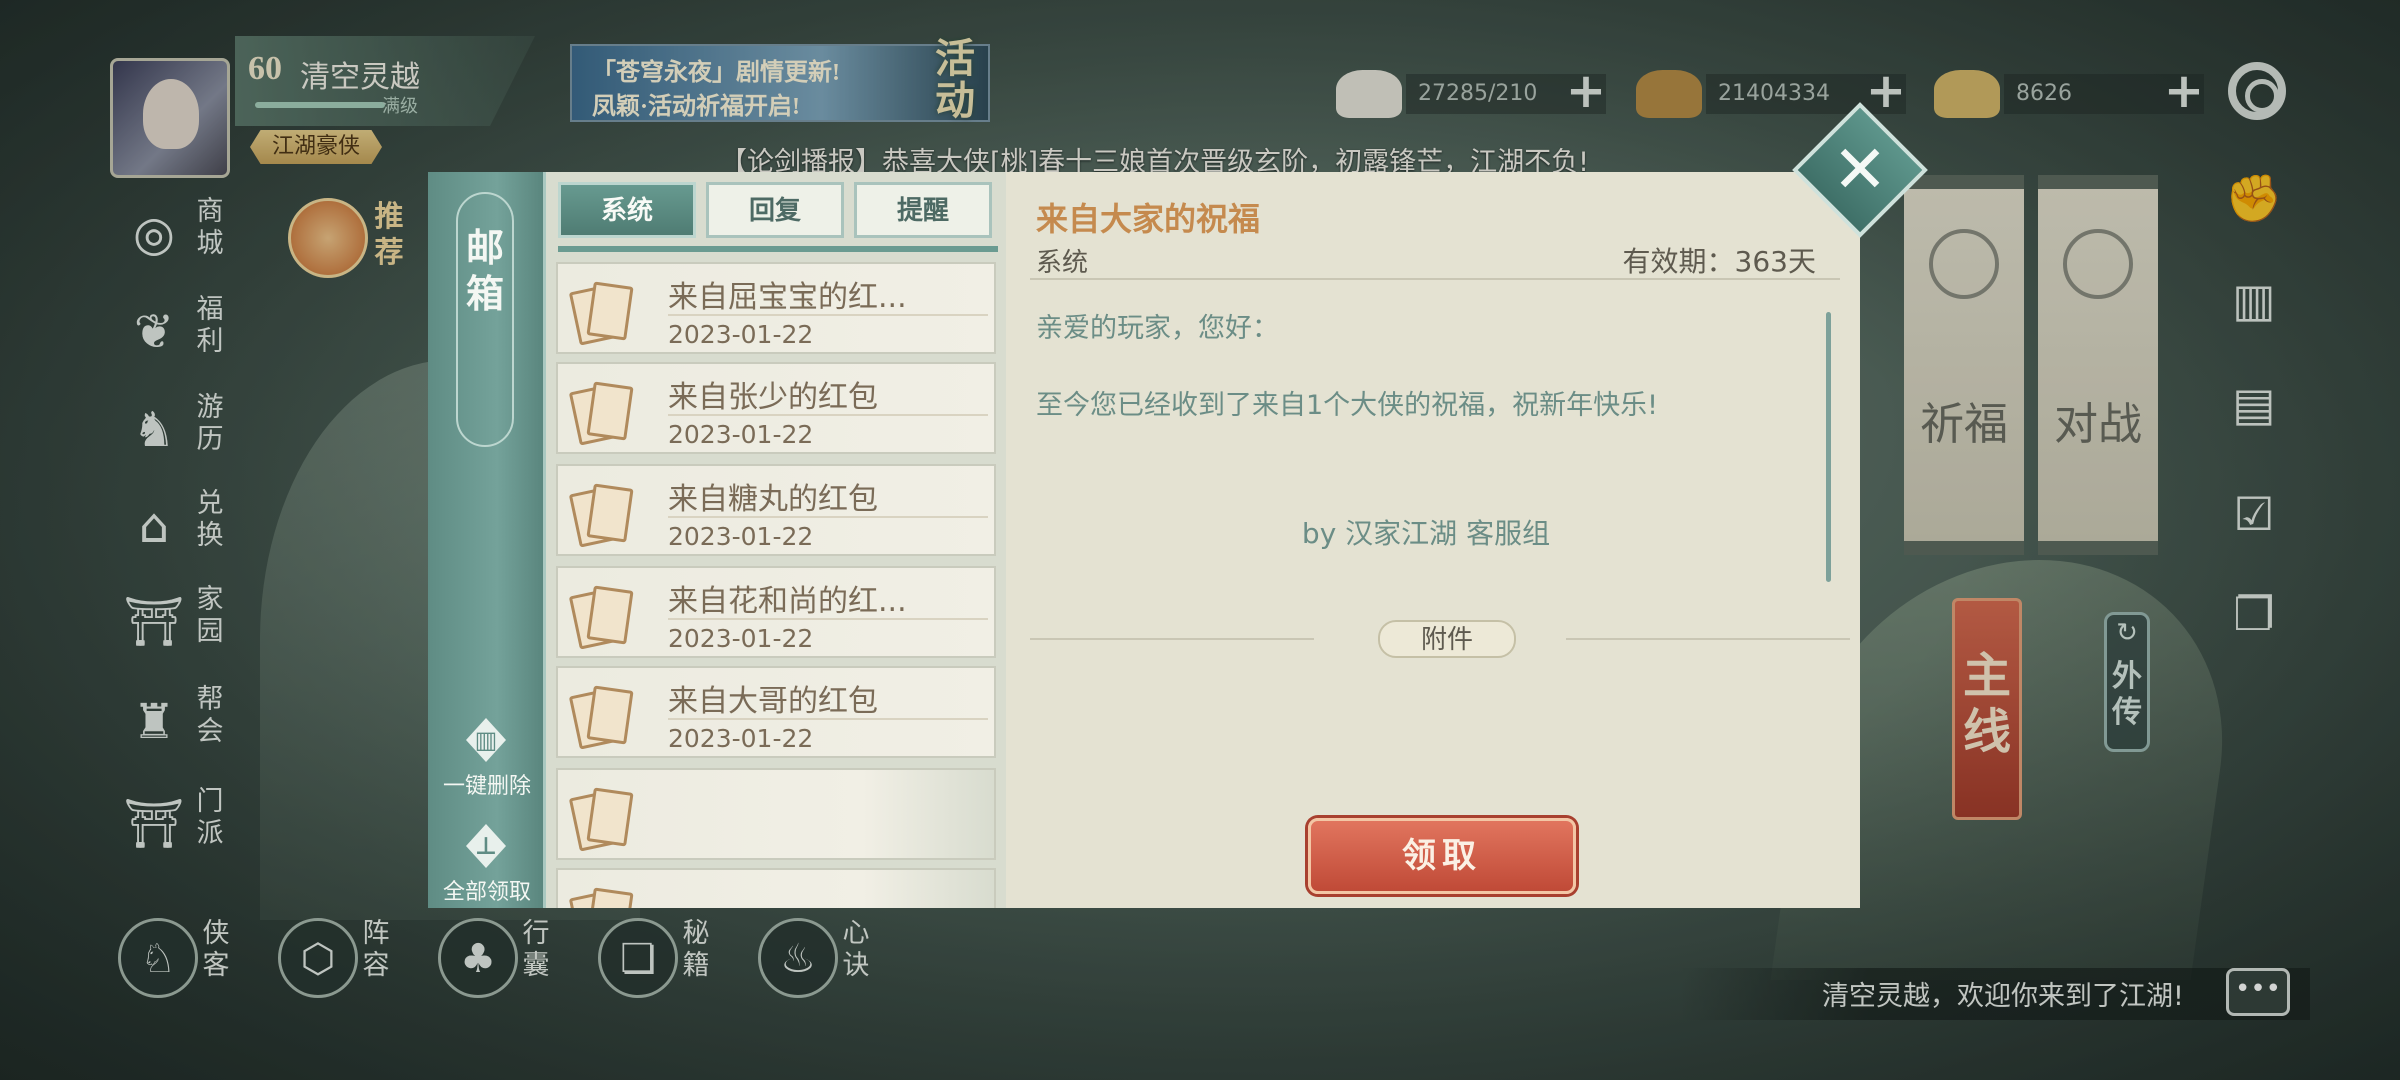 The image size is (2400, 1080). What do you see at coordinates (486, 786) in the screenshot?
I see `delete-all-label: 一键删除` at bounding box center [486, 786].